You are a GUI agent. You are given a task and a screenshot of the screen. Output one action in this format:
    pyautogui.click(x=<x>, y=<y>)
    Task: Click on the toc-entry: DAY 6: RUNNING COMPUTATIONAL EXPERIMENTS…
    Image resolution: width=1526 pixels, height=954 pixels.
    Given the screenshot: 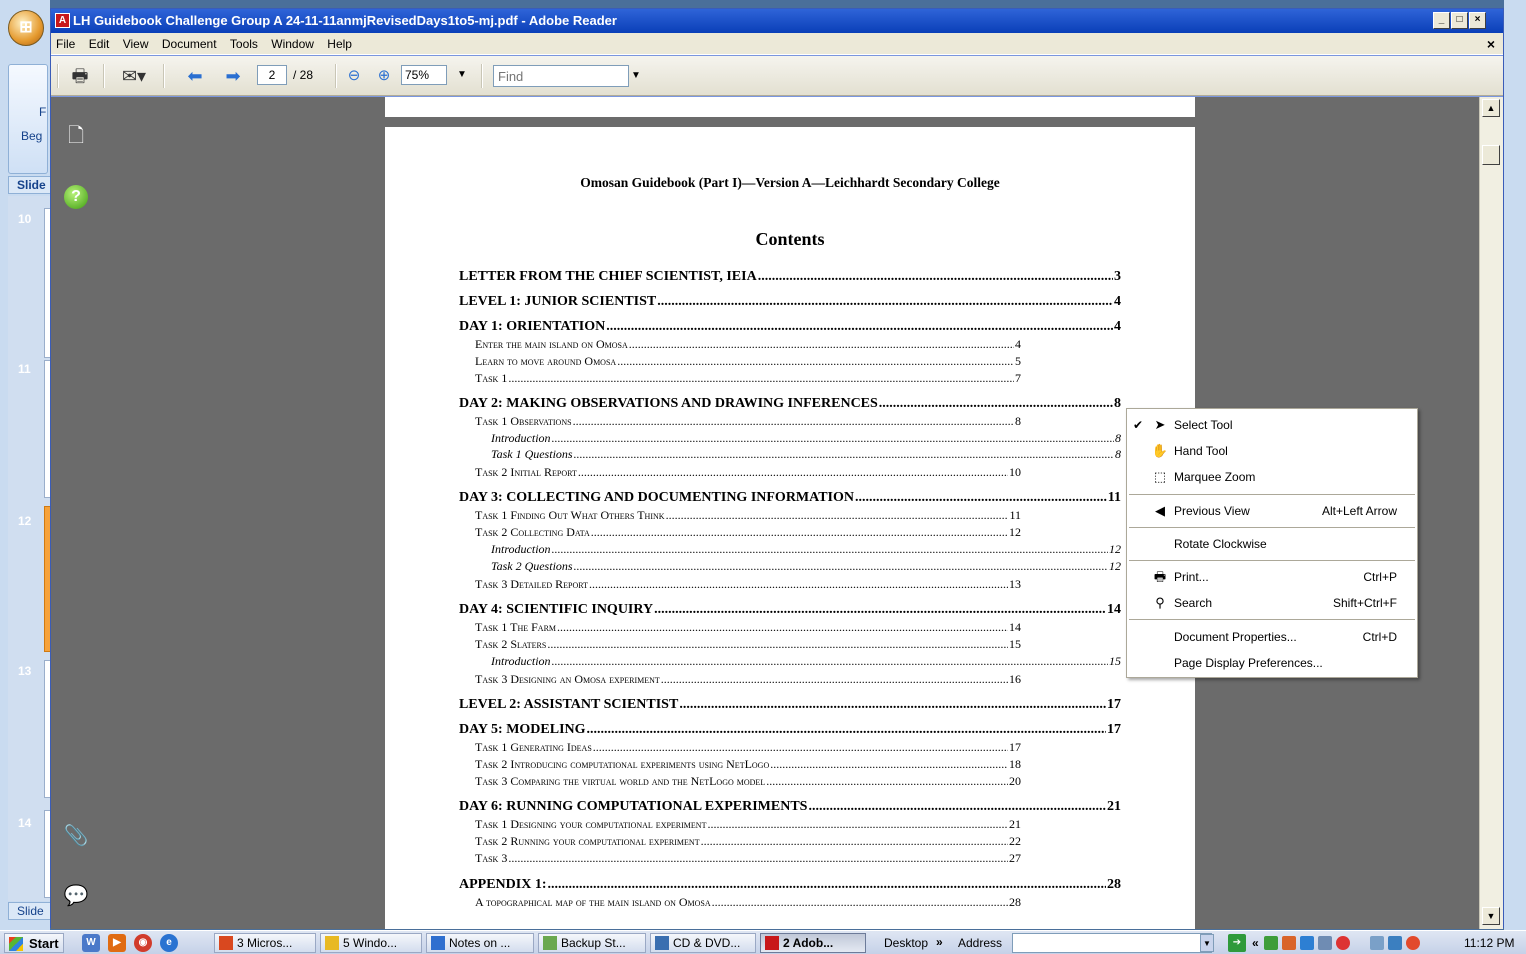 What is the action you would take?
    pyautogui.click(x=790, y=807)
    